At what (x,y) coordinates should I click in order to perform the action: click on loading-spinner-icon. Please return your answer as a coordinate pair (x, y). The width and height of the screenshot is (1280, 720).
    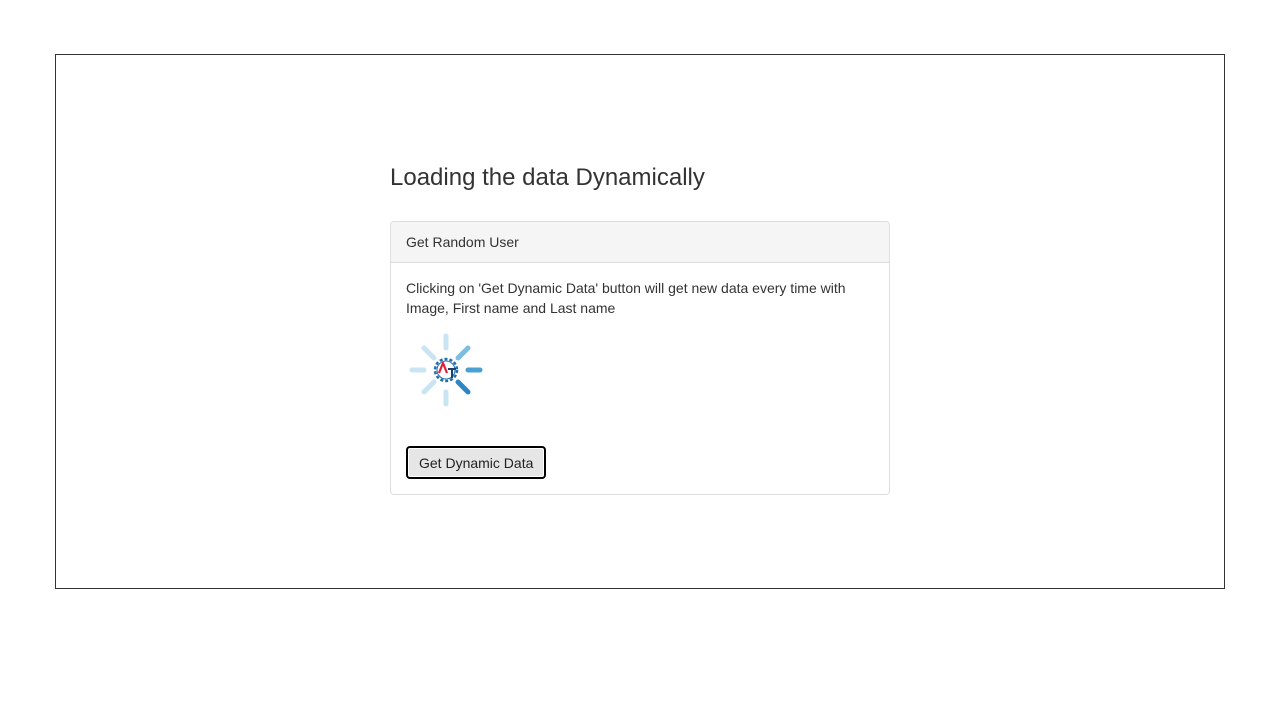
    Looking at the image, I should click on (446, 370).